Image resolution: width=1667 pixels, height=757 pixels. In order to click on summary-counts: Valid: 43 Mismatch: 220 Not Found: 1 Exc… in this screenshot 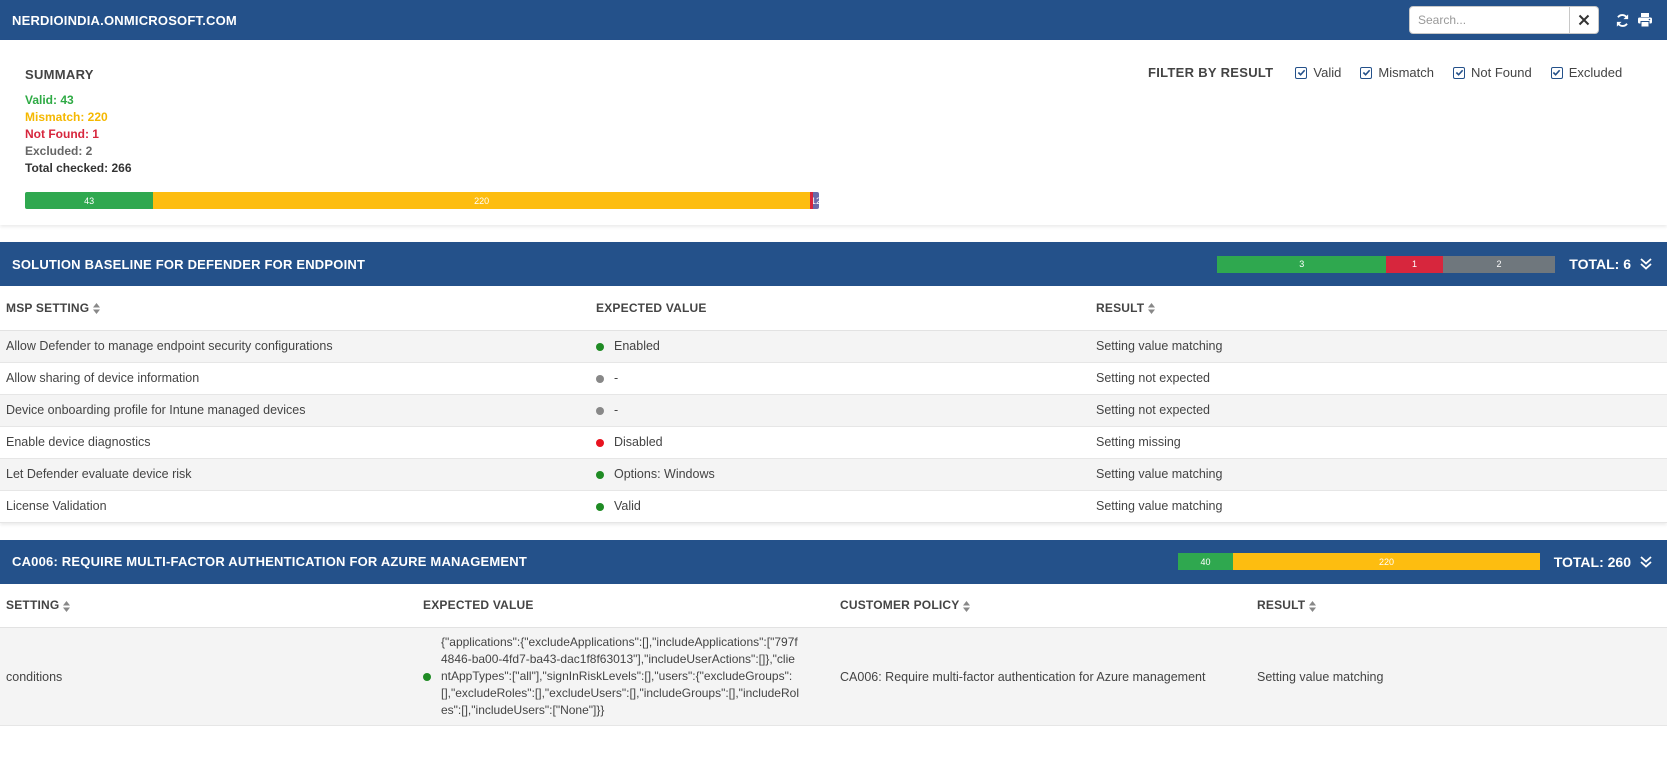, I will do `click(78, 134)`.